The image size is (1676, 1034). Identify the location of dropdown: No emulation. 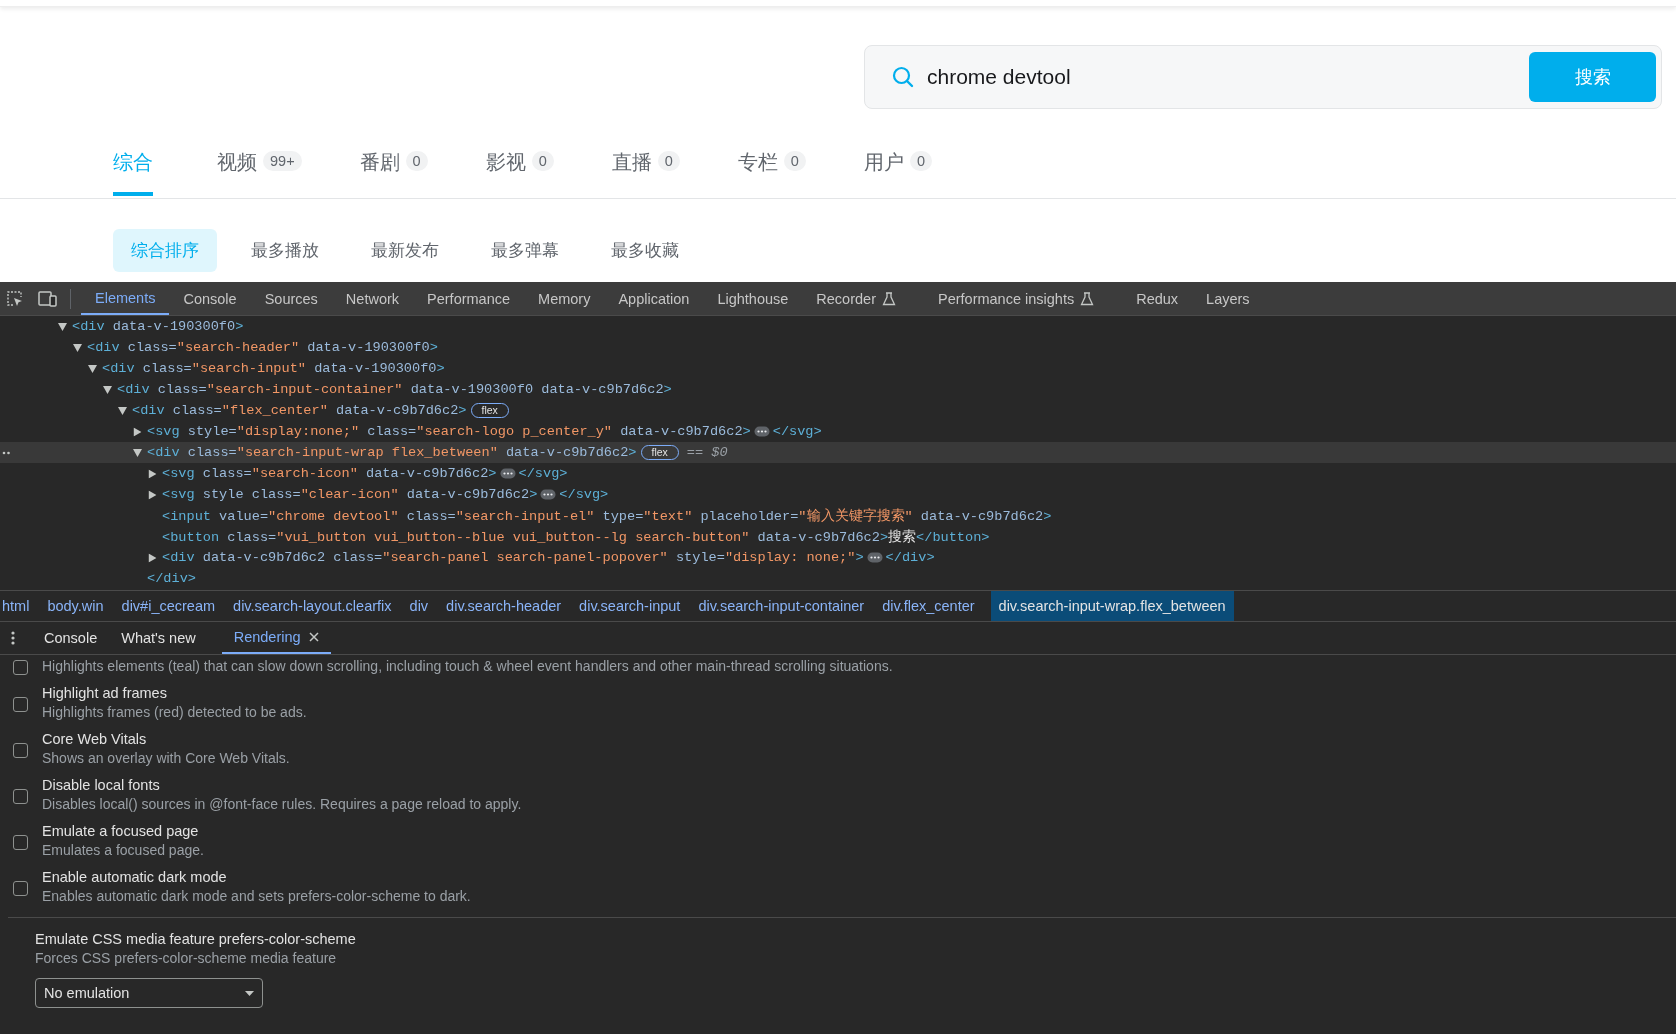
(149, 993).